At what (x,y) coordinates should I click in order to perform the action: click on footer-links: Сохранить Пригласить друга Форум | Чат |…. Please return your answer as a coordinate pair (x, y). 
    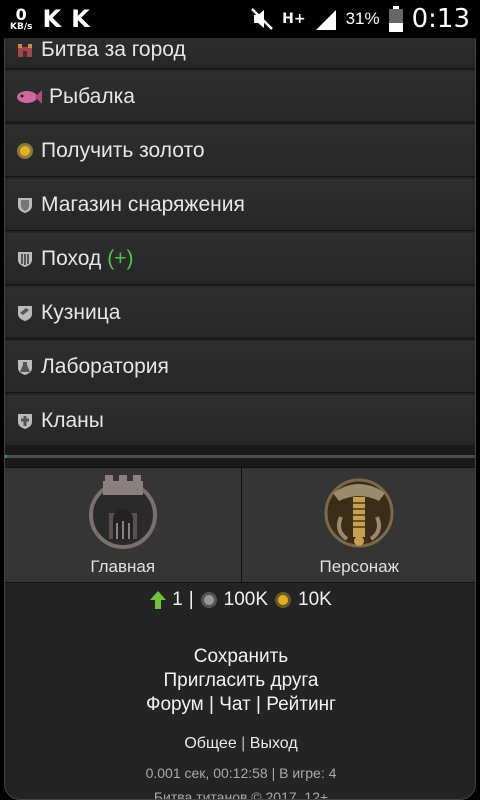
    Looking at the image, I should click on (240, 681).